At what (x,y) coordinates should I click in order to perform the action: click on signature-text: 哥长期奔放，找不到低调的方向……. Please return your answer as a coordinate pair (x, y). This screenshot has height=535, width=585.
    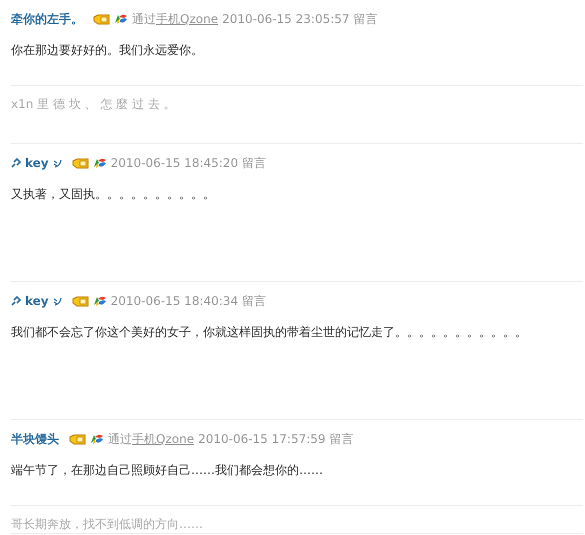
    Looking at the image, I should click on (107, 524).